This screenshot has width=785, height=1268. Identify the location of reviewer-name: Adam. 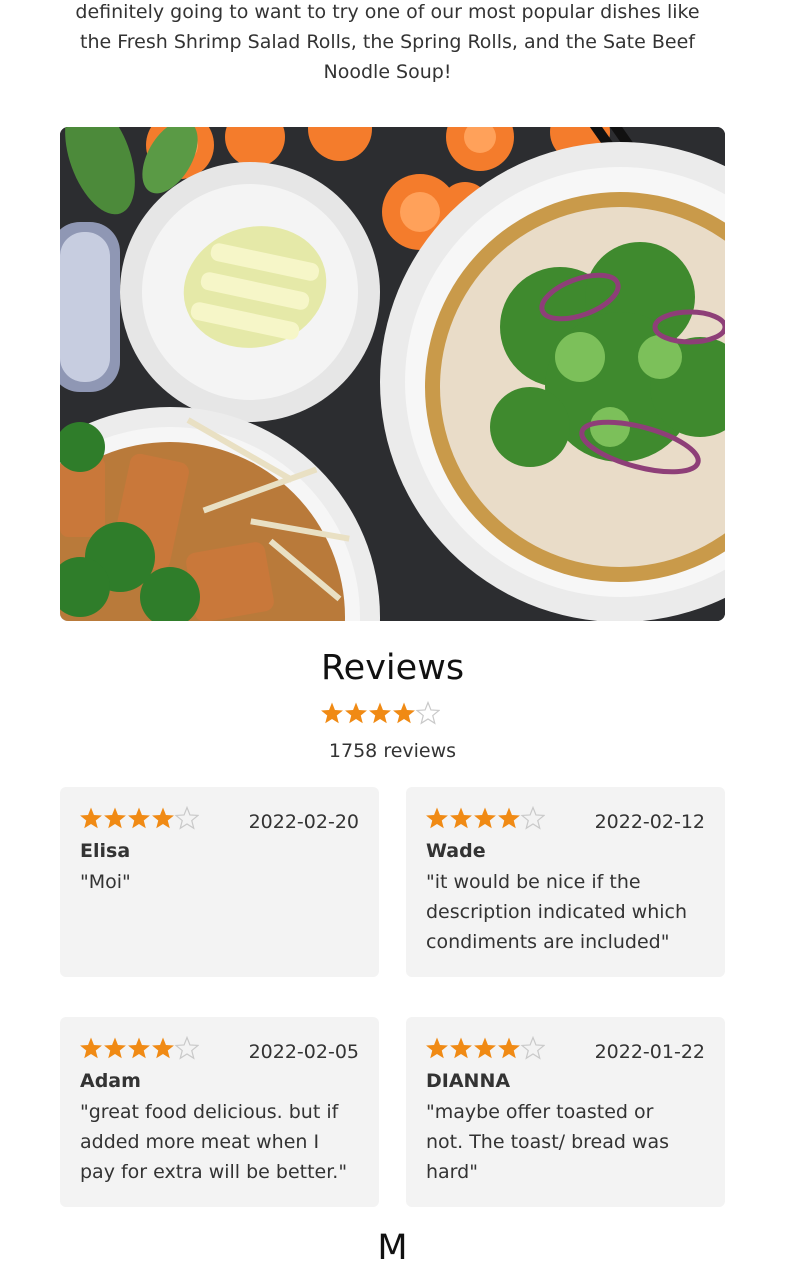
(110, 1081).